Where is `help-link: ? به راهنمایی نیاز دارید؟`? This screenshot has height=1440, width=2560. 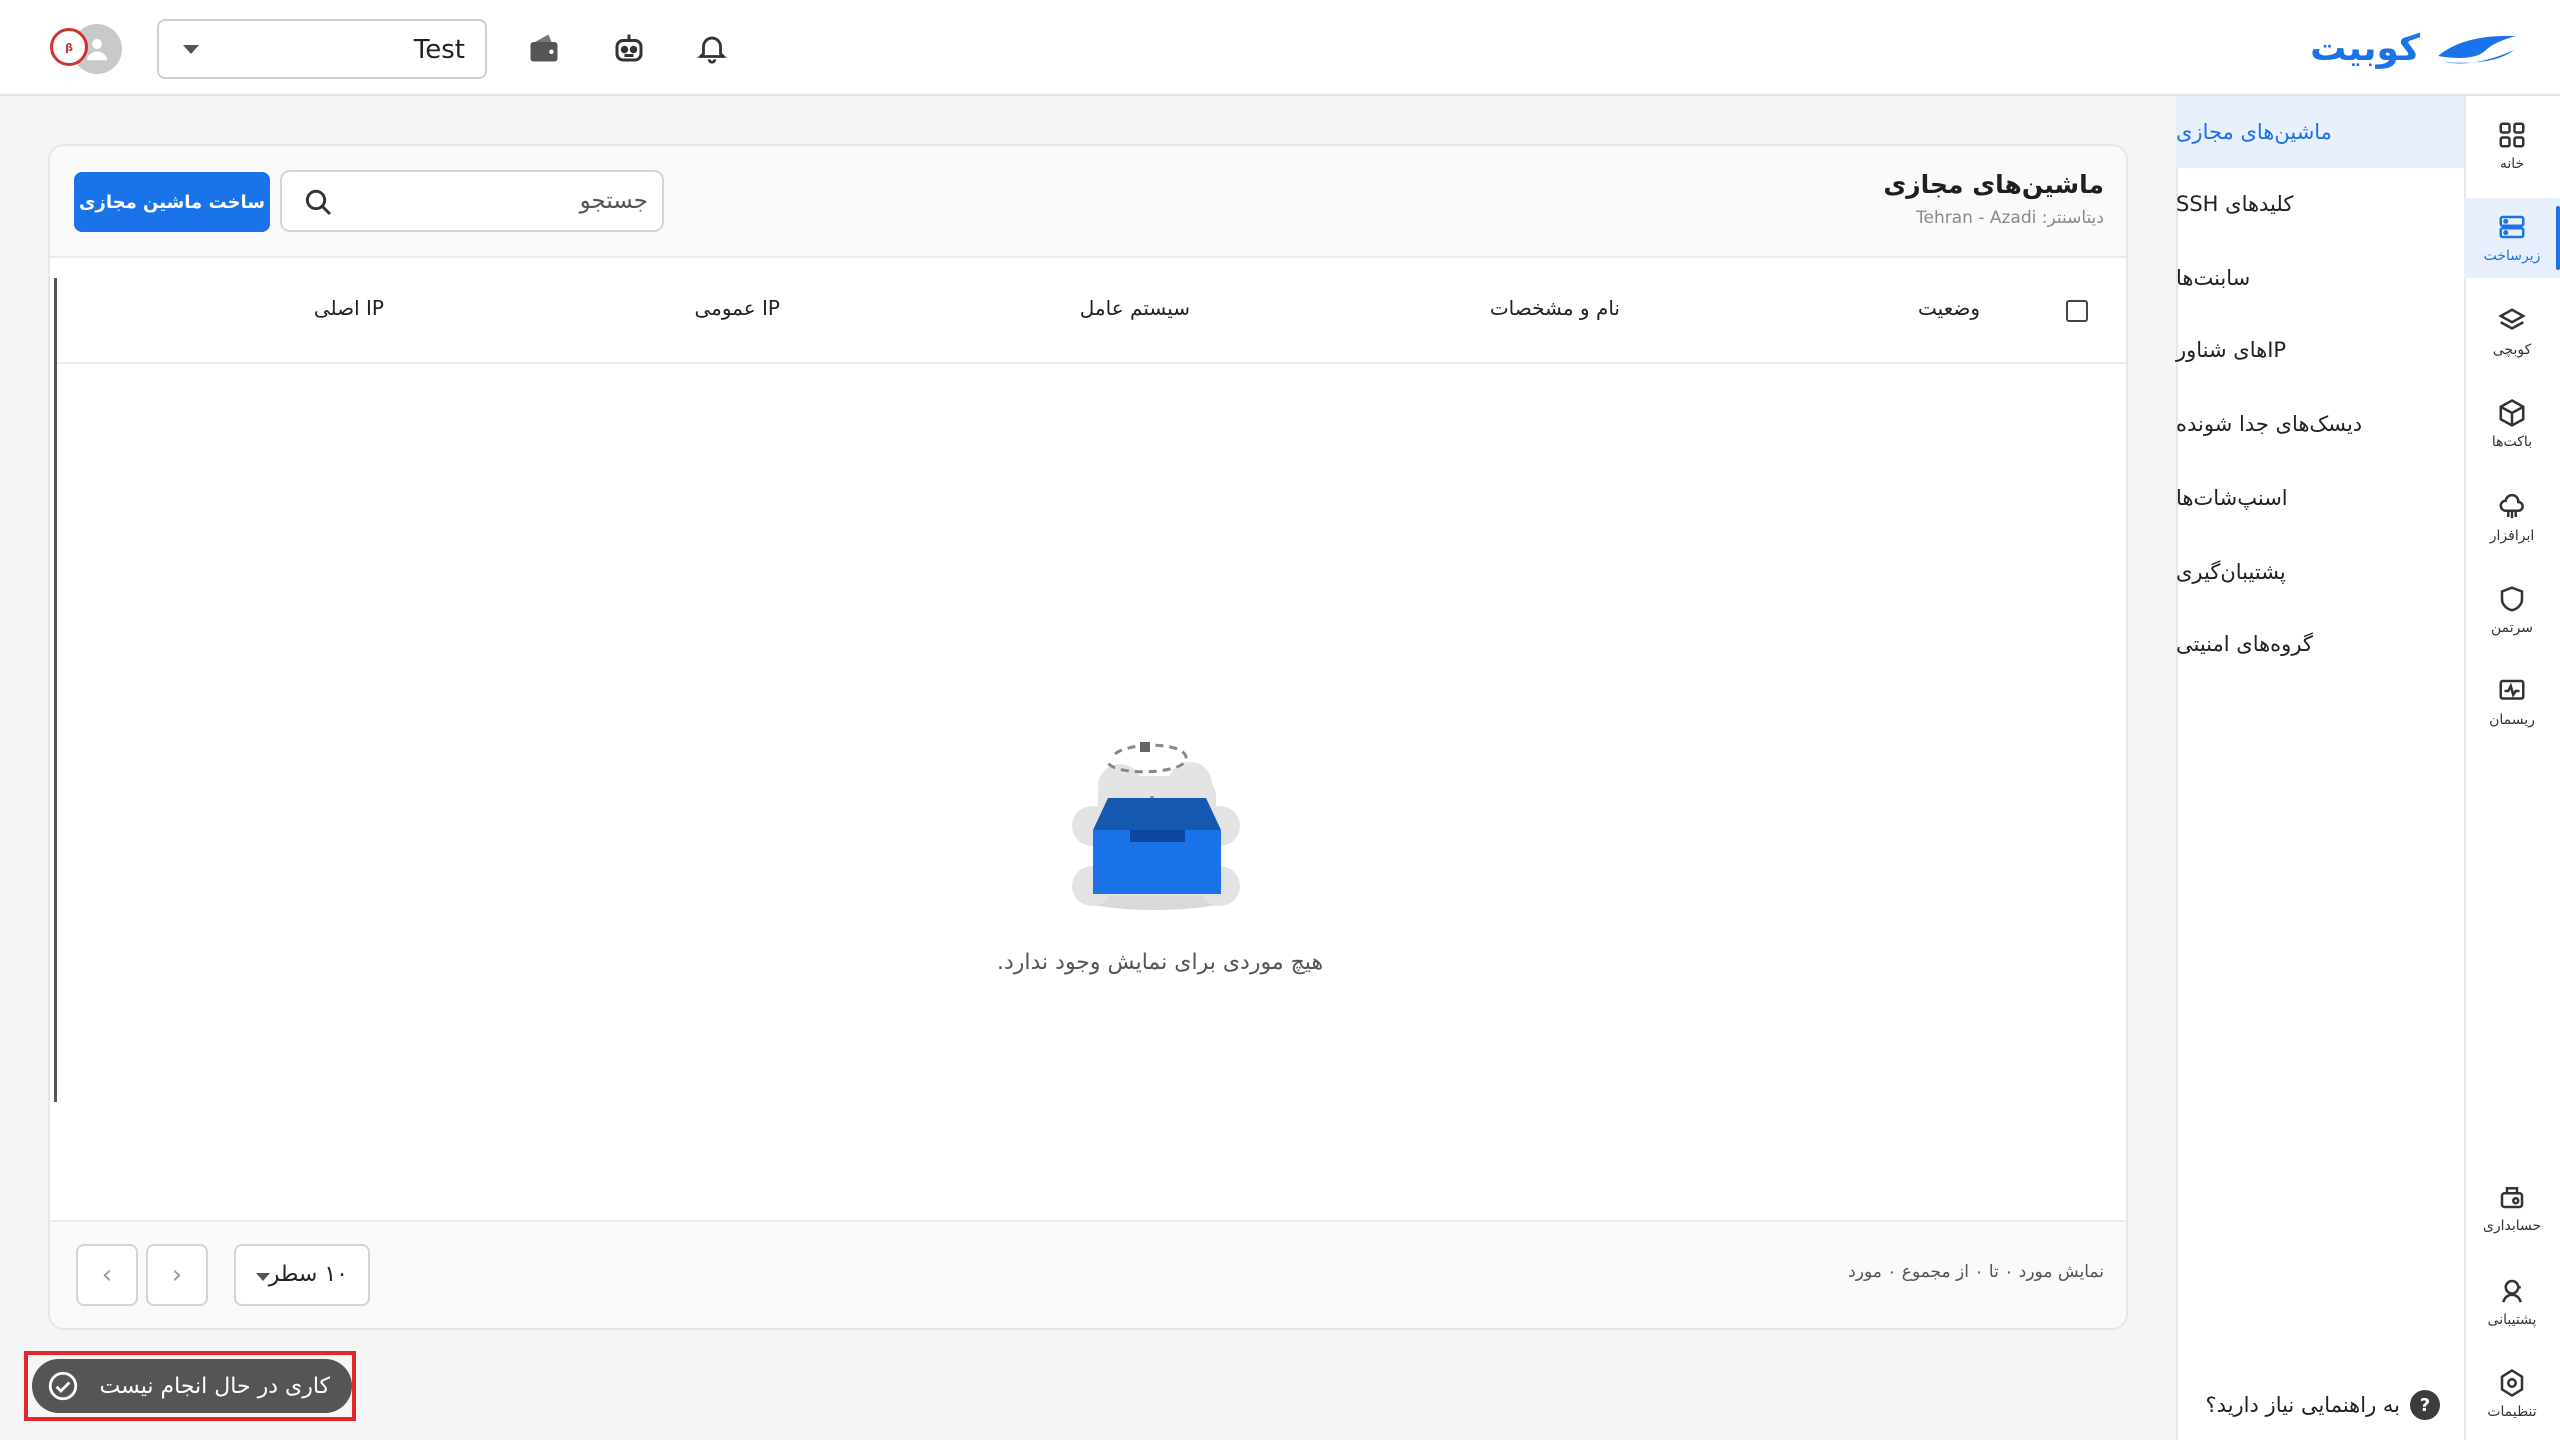
help-link: ? به راهنمایی نیاز دارید؟ is located at coordinates (2323, 1405).